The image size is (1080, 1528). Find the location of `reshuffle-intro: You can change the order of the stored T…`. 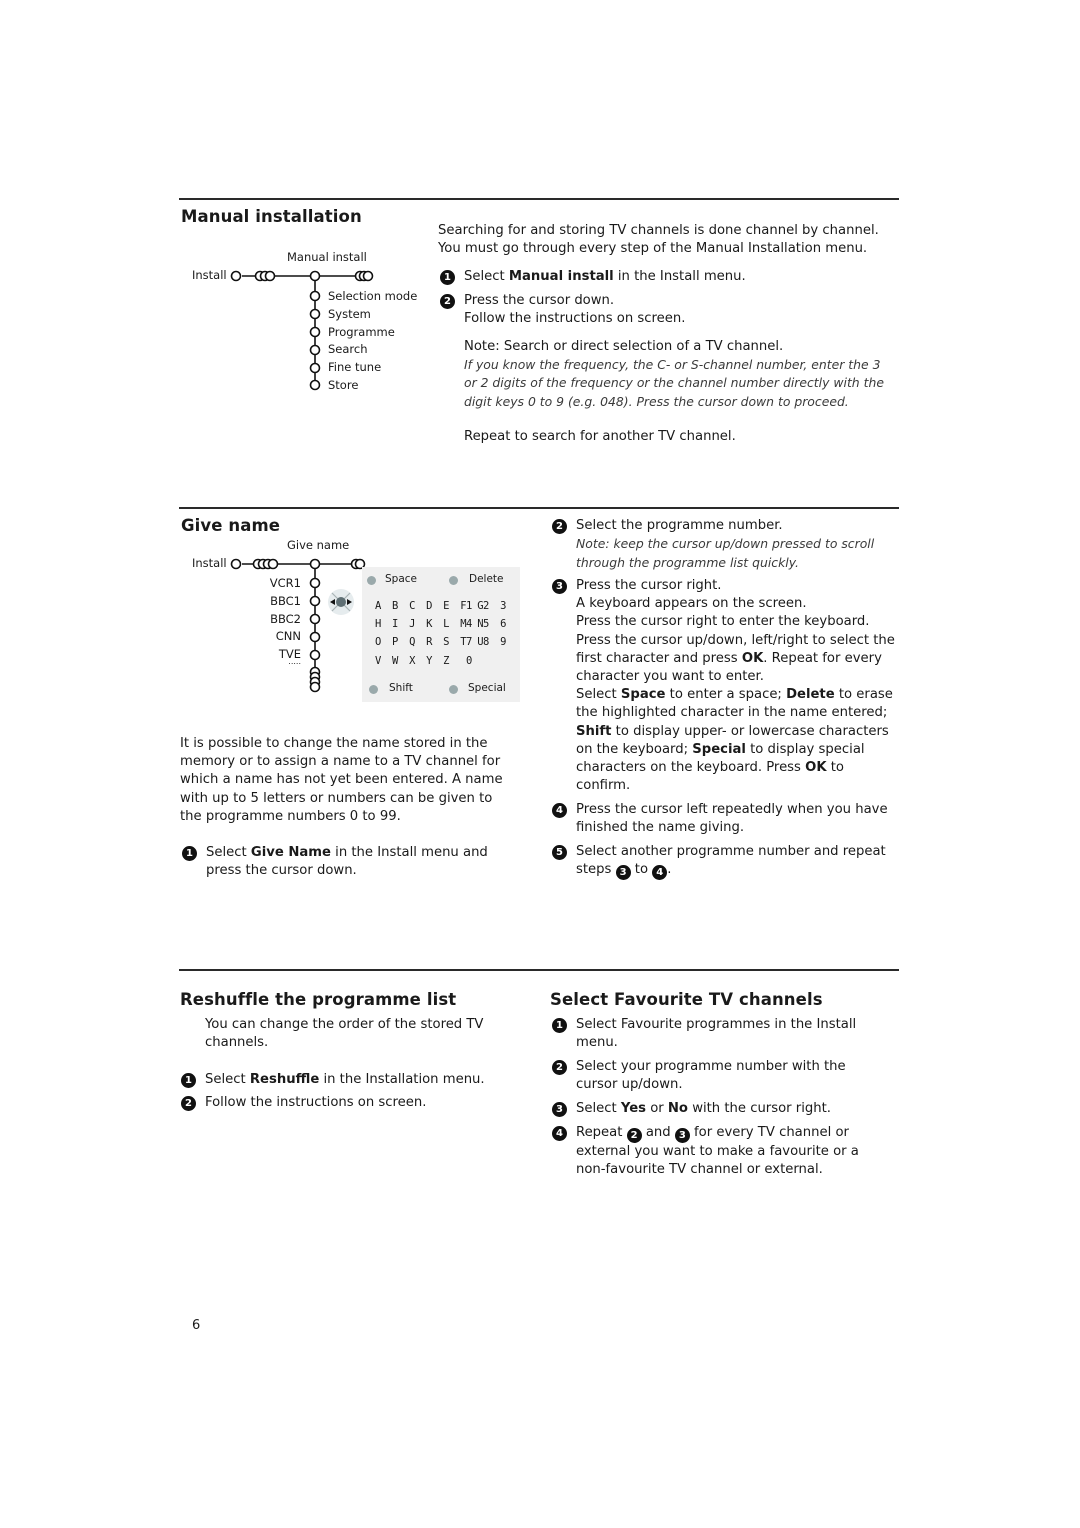

reshuffle-intro: You can change the order of the stored T… is located at coordinates (344, 1034).